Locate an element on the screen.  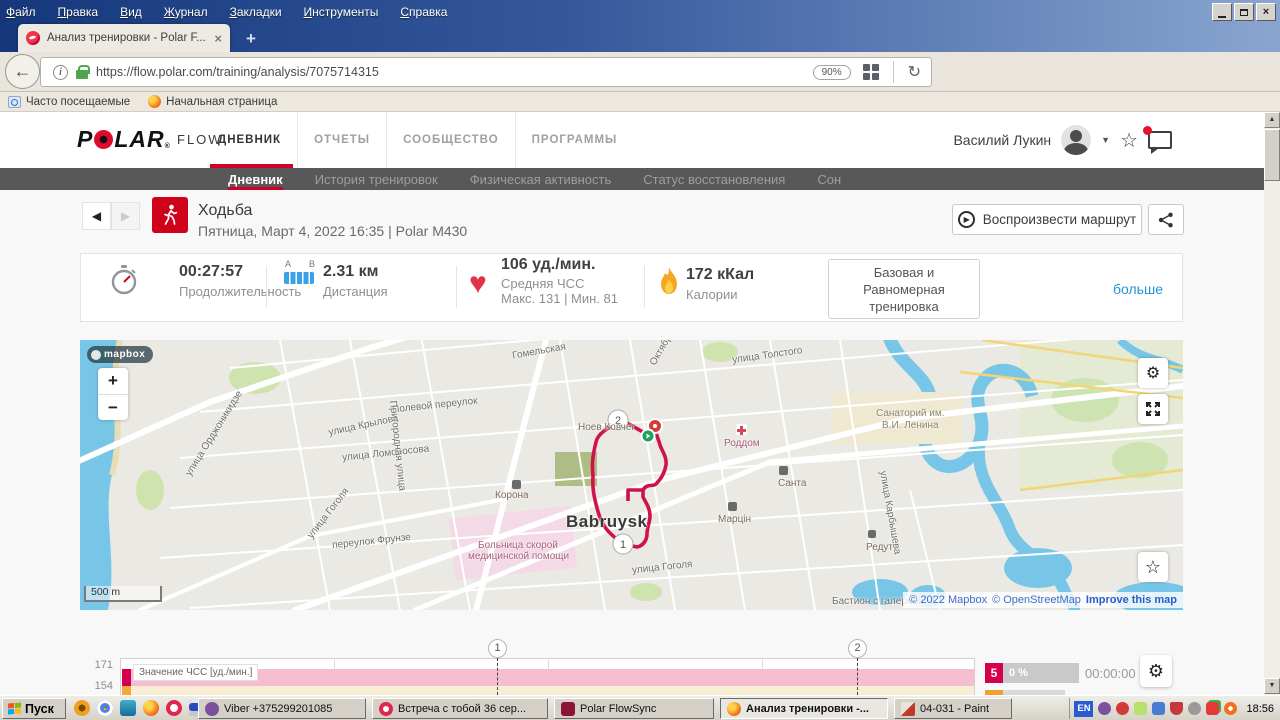
tiles-icon is located at coordinates (870, 72).